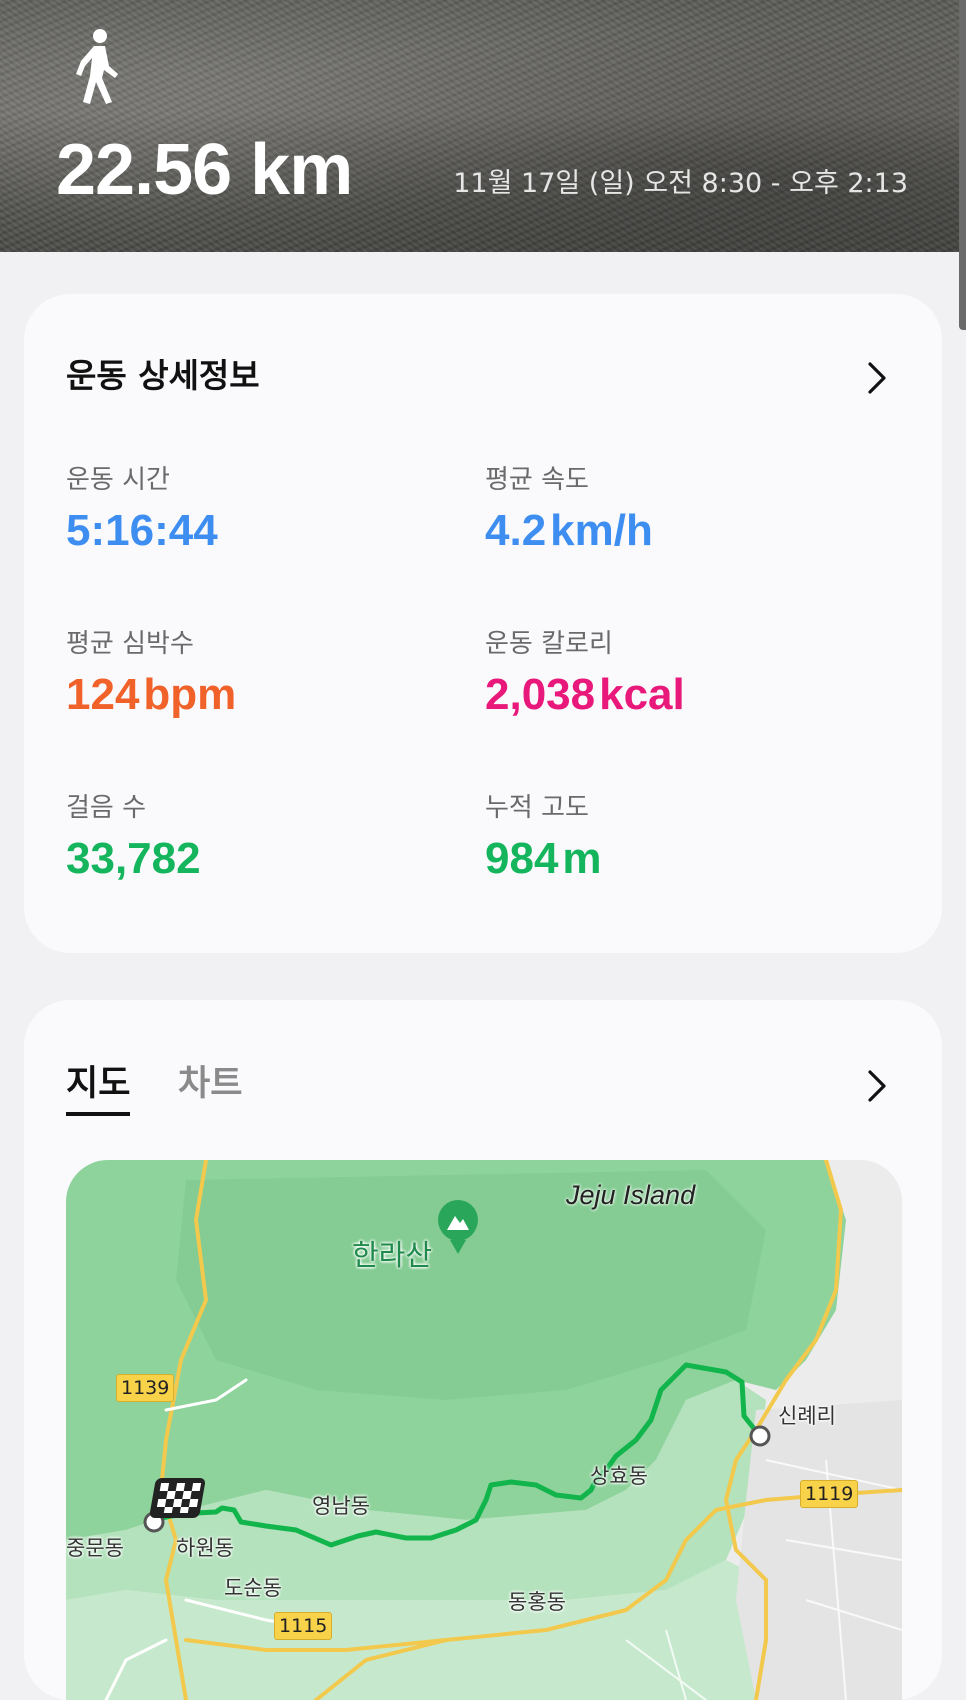 The image size is (966, 1700). Describe the element at coordinates (483, 126) in the screenshot. I see `hero-banner: 22.56 km 11월 17일 (일) 오전 8:30 - 오후 2:13` at that location.